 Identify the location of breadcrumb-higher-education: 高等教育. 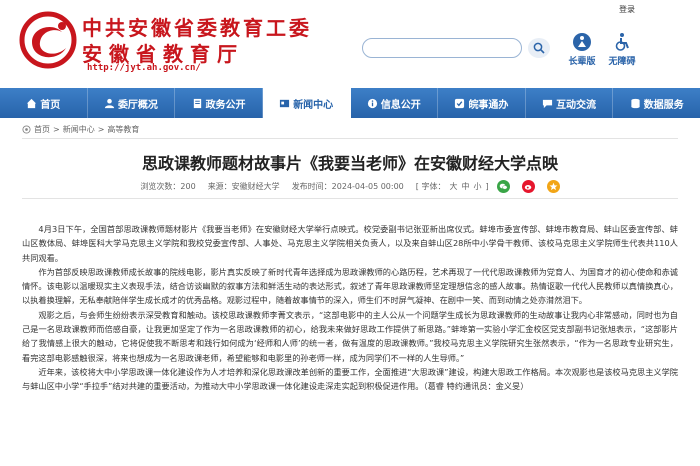
(123, 129).